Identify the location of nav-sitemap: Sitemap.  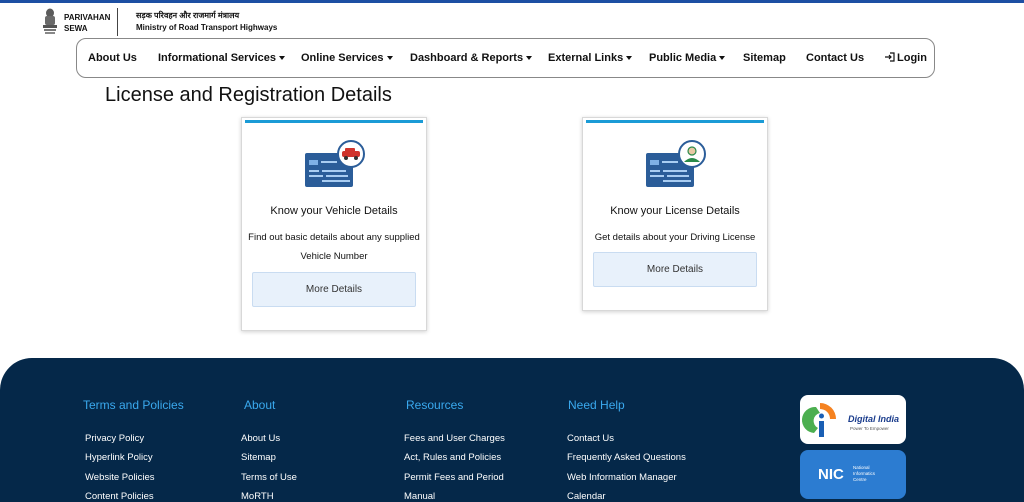
(764, 58).